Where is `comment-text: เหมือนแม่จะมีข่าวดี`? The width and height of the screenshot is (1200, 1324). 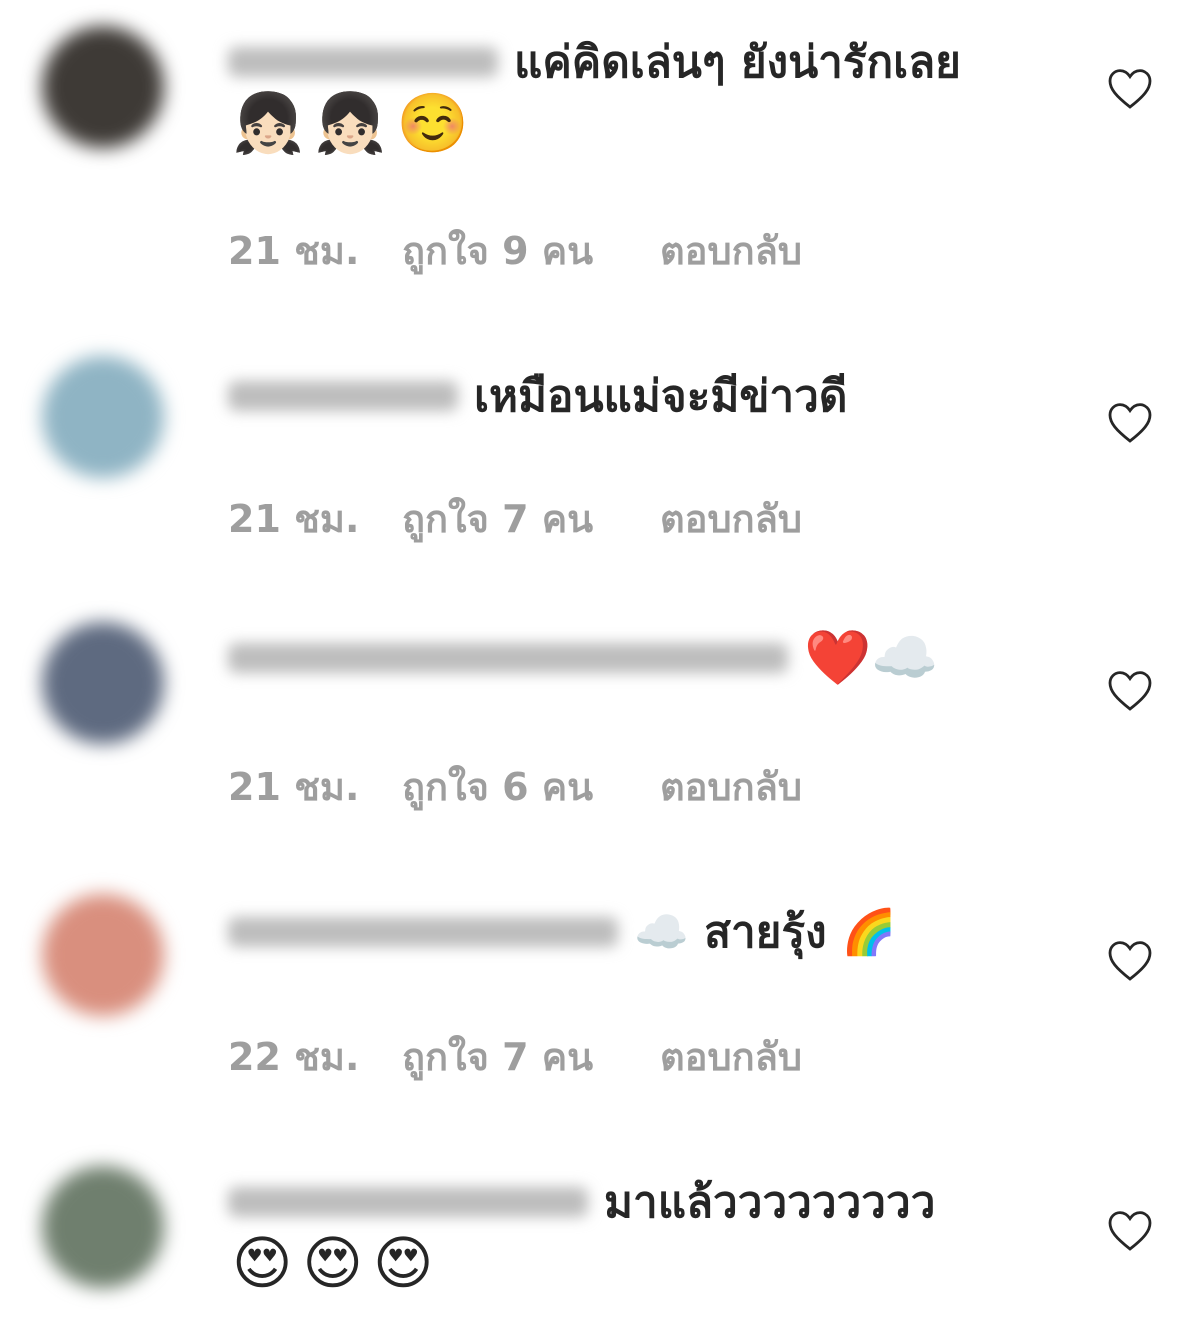
comment-text: เหมือนแม่จะมีข่าวดี is located at coordinates (661, 396).